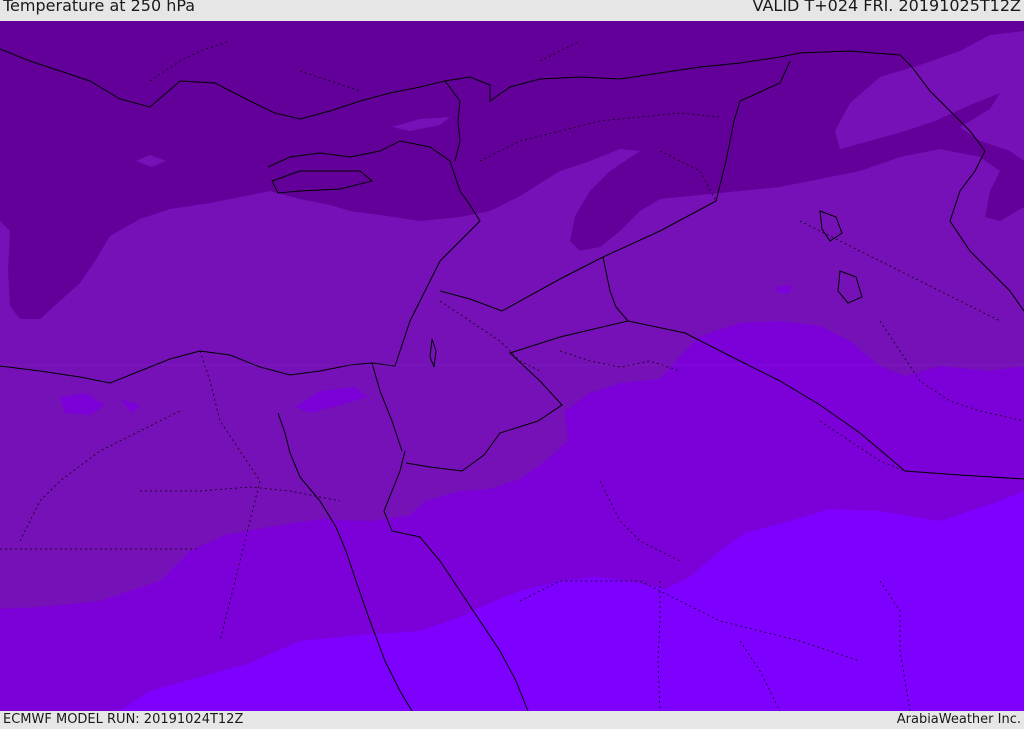 The height and width of the screenshot is (729, 1024). Describe the element at coordinates (123, 719) in the screenshot. I see `model-run: ECMWF MODEL RUN: 20191024T12Z` at that location.